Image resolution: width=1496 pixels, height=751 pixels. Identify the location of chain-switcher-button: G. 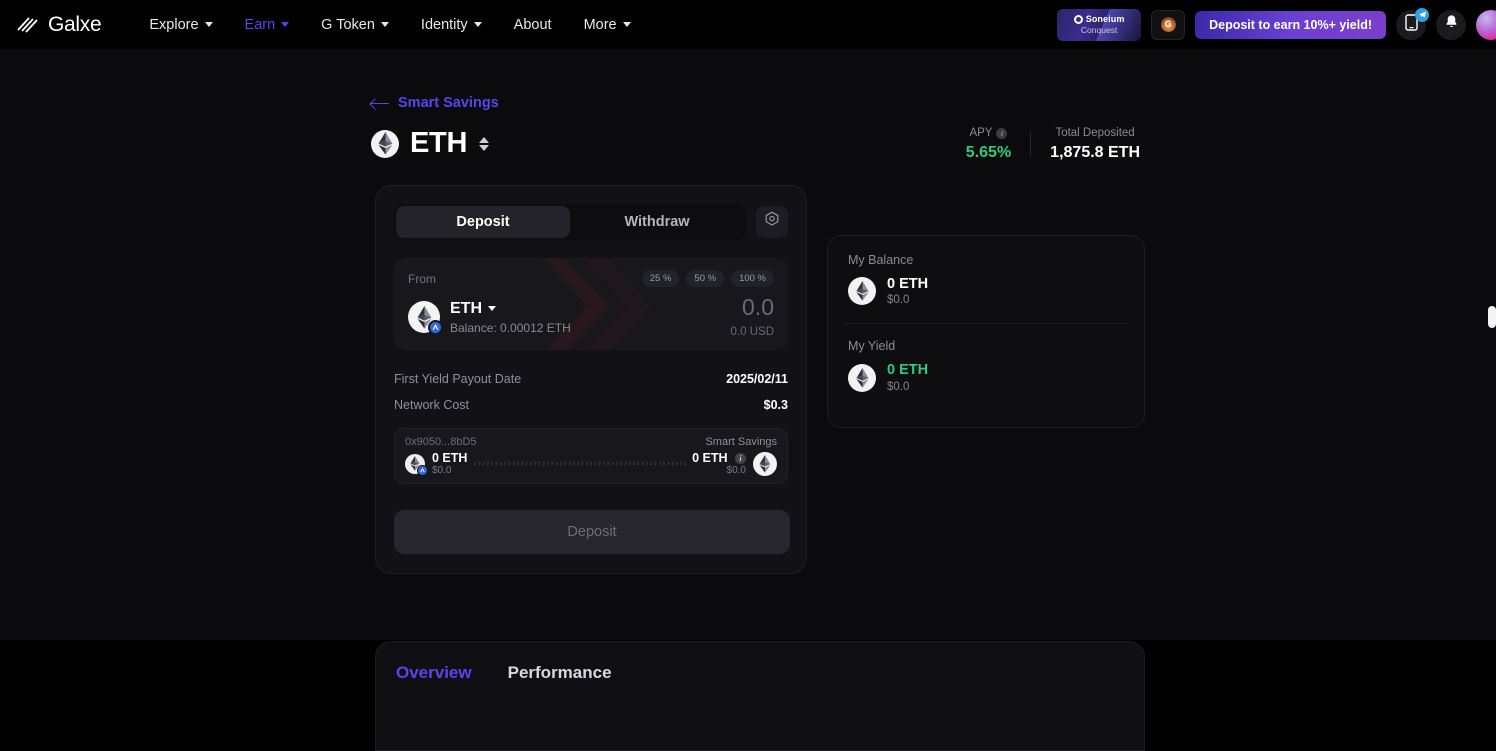
(1168, 24).